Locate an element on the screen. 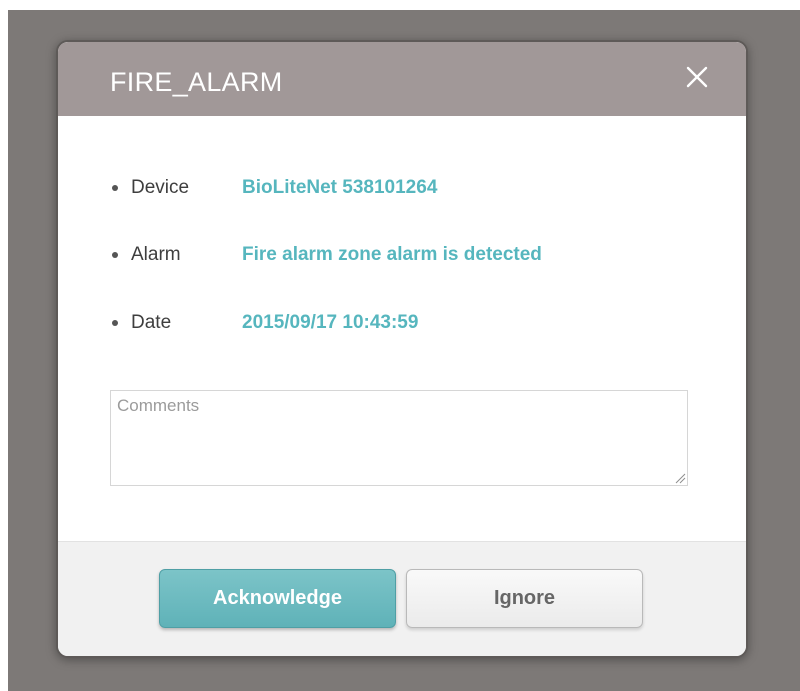 Image resolution: width=800 pixels, height=691 pixels. date-label: Date is located at coordinates (151, 322).